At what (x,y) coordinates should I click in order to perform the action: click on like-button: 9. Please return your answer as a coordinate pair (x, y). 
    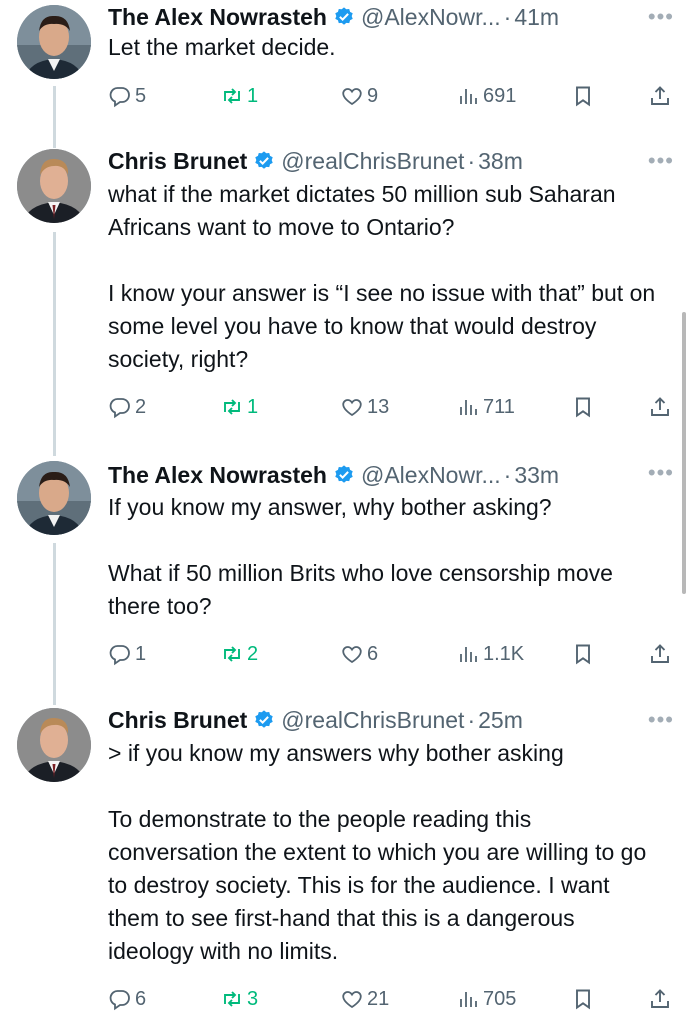
    Looking at the image, I should click on (359, 96).